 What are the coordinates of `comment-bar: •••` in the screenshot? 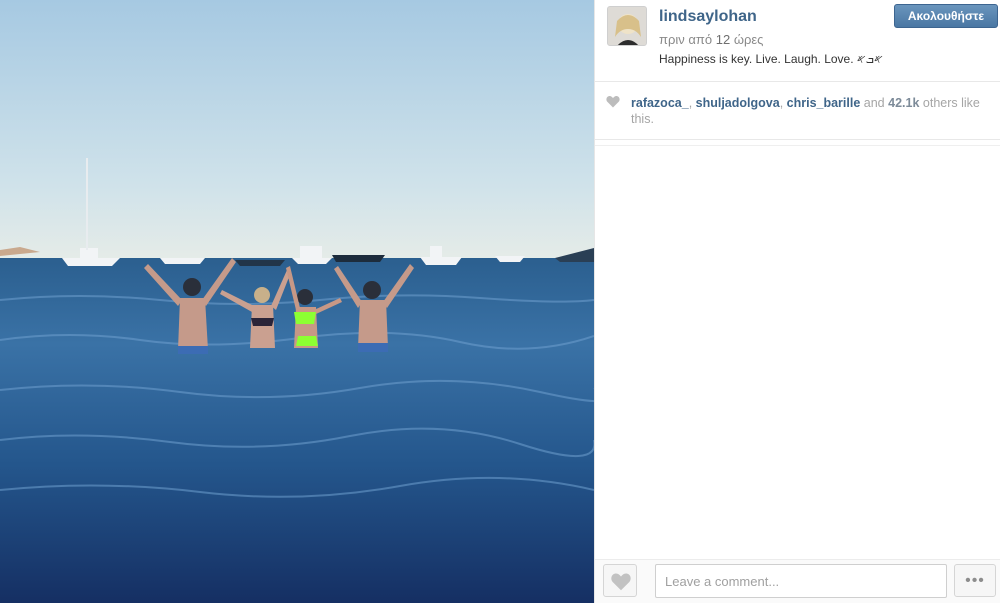 It's located at (797, 581).